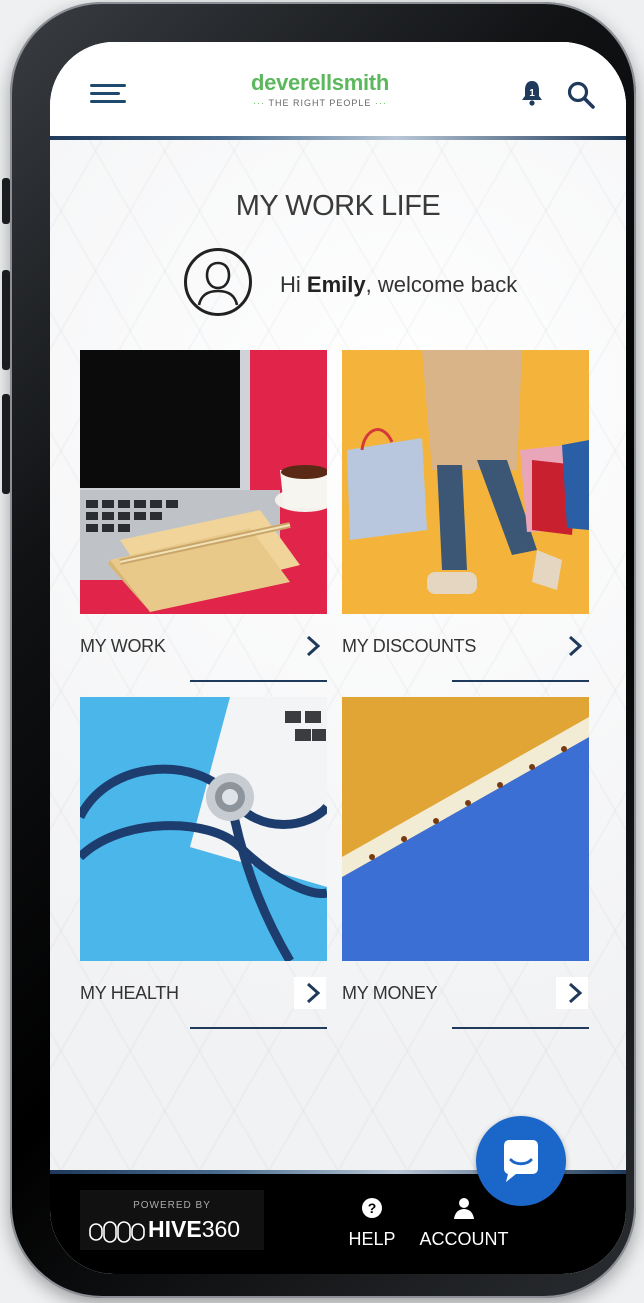  What do you see at coordinates (581, 95) in the screenshot?
I see `search-icon` at bounding box center [581, 95].